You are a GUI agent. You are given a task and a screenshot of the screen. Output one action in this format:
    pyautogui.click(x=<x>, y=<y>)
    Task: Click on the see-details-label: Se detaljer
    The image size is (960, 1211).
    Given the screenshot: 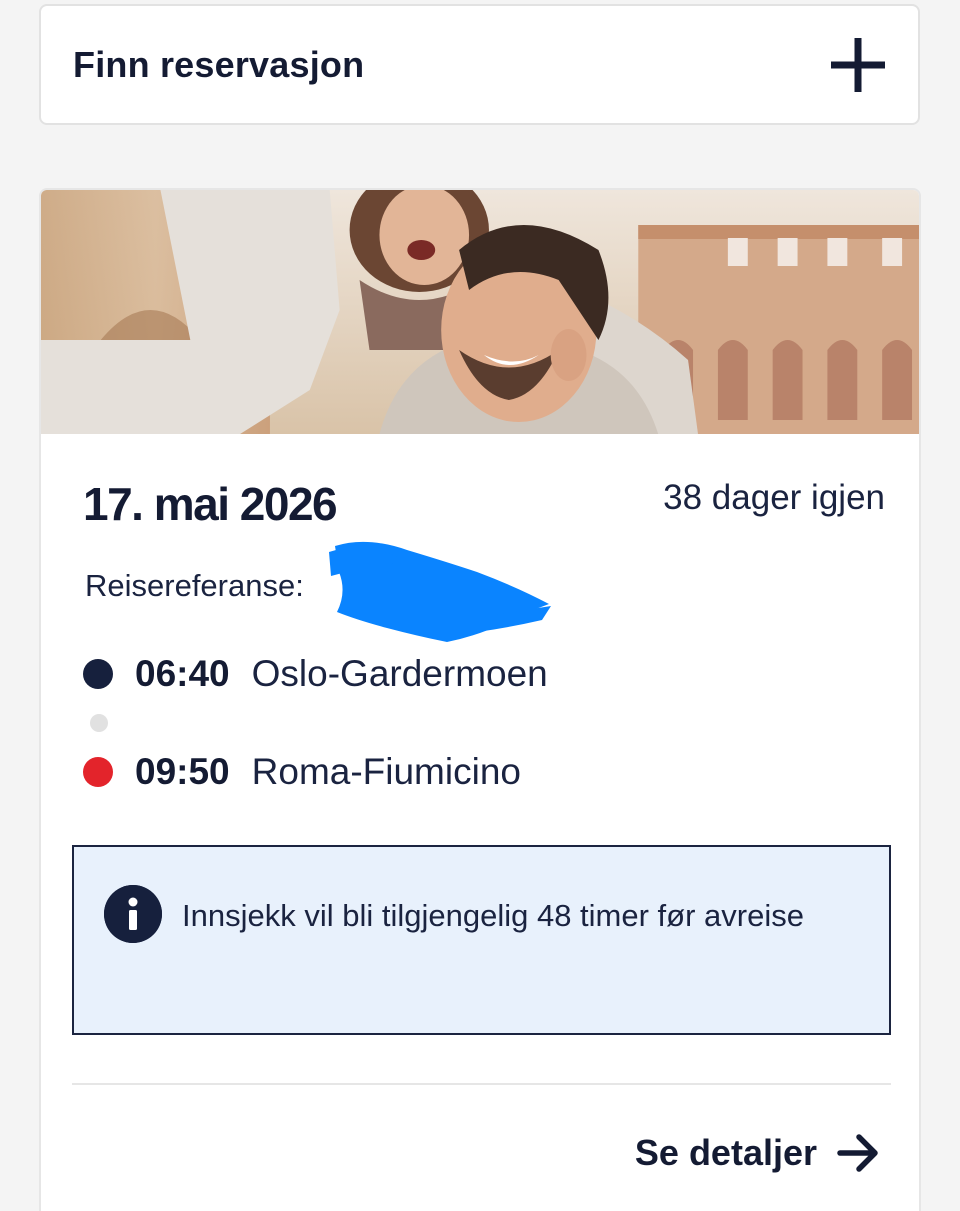 What is the action you would take?
    pyautogui.click(x=725, y=1152)
    